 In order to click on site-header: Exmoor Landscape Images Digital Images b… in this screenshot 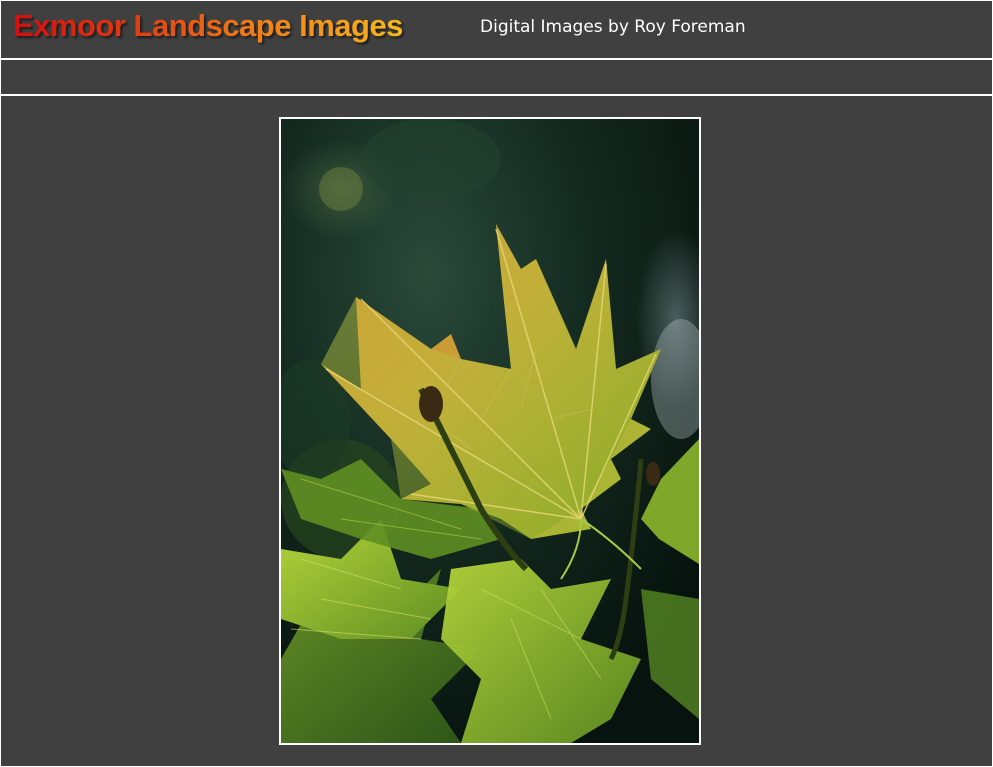, I will do `click(496, 29)`.